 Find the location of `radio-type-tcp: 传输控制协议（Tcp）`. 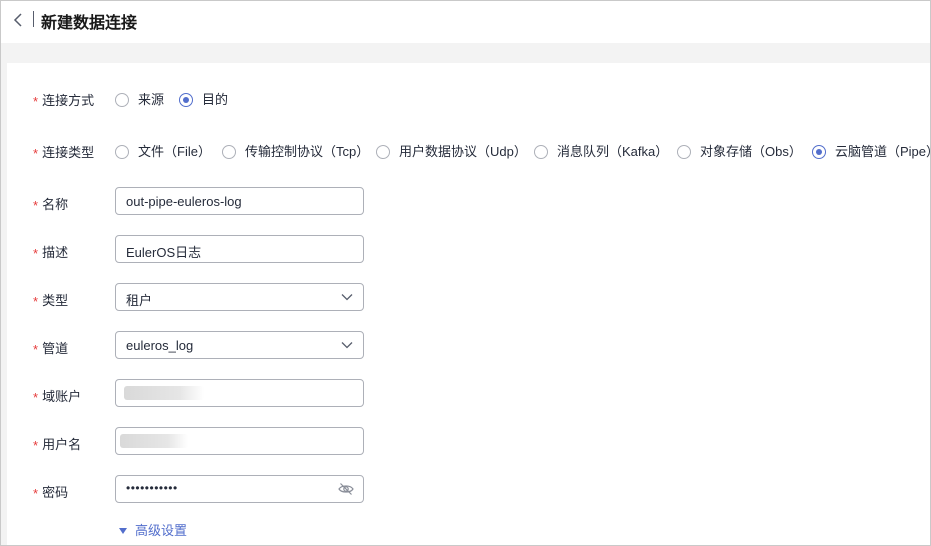

radio-type-tcp: 传输控制协议（Tcp） is located at coordinates (295, 150).